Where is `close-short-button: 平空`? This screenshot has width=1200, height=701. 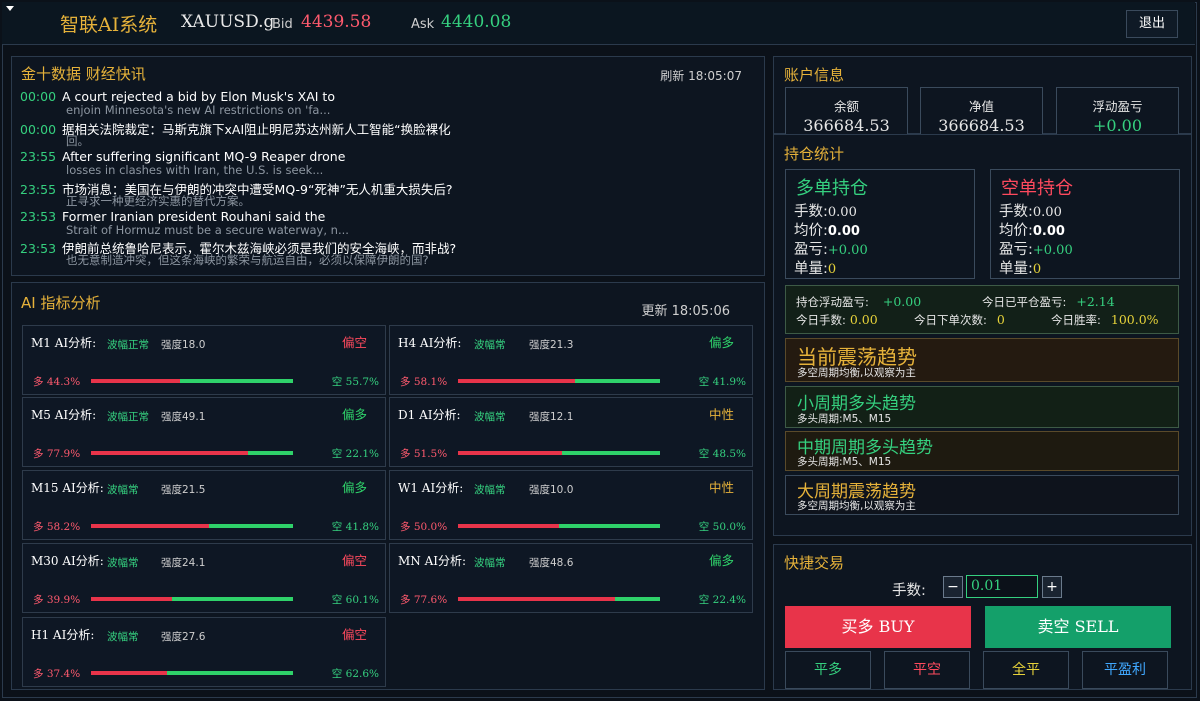 close-short-button: 平空 is located at coordinates (927, 670).